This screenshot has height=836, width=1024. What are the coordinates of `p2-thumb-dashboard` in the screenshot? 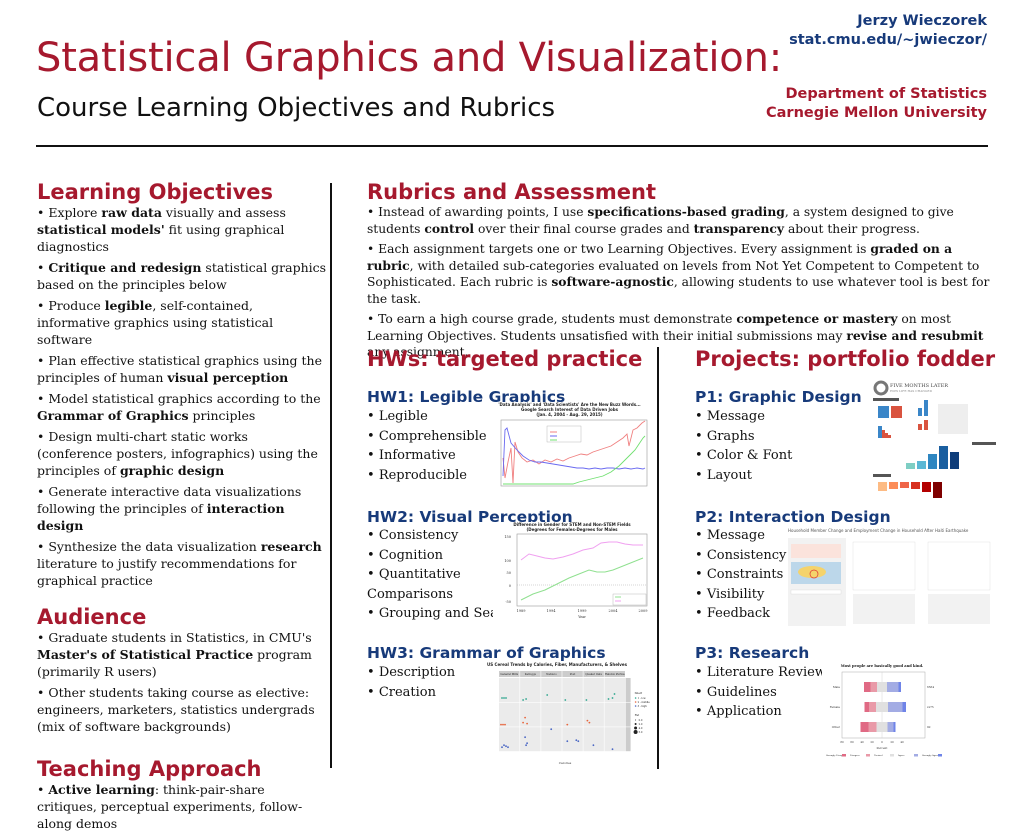 It's located at (889, 582).